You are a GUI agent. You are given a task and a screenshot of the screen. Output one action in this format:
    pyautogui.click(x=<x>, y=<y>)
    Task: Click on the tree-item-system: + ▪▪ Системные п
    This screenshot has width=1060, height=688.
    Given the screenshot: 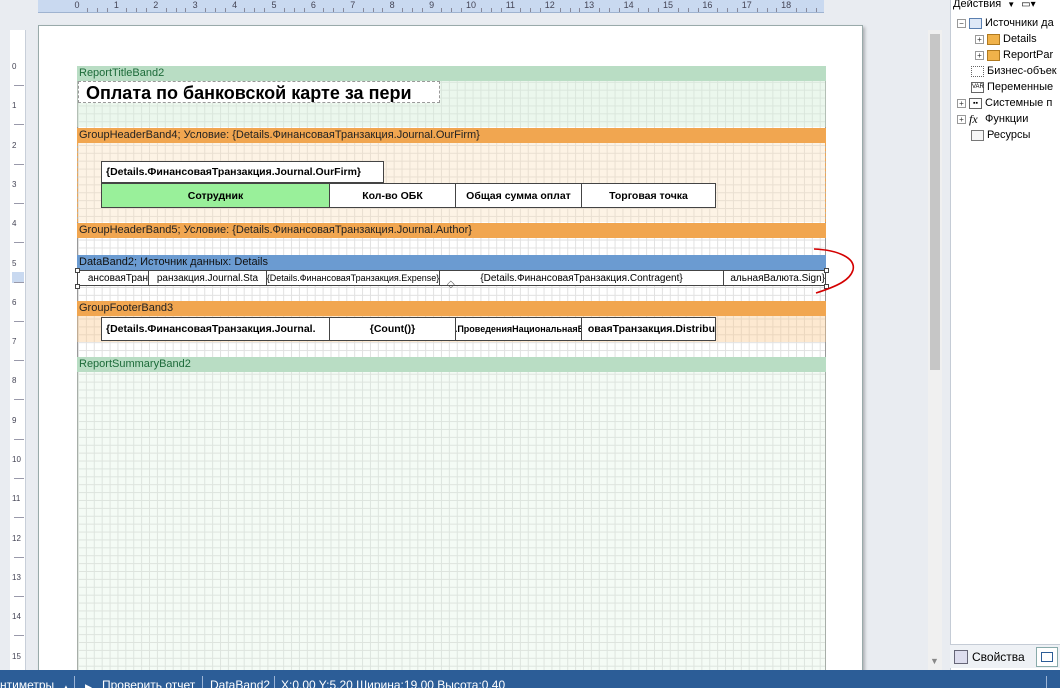 What is the action you would take?
    pyautogui.click(x=1004, y=103)
    